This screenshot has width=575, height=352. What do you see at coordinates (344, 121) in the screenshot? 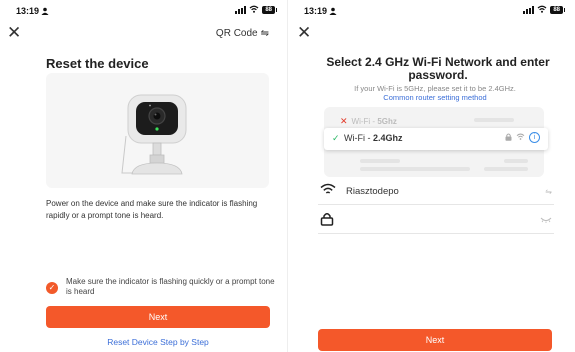
I see `cross-icon: ✕` at bounding box center [344, 121].